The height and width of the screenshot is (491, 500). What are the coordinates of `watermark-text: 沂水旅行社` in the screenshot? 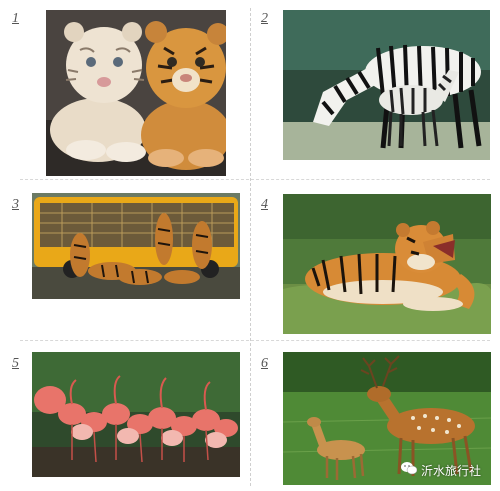 It's located at (451, 471).